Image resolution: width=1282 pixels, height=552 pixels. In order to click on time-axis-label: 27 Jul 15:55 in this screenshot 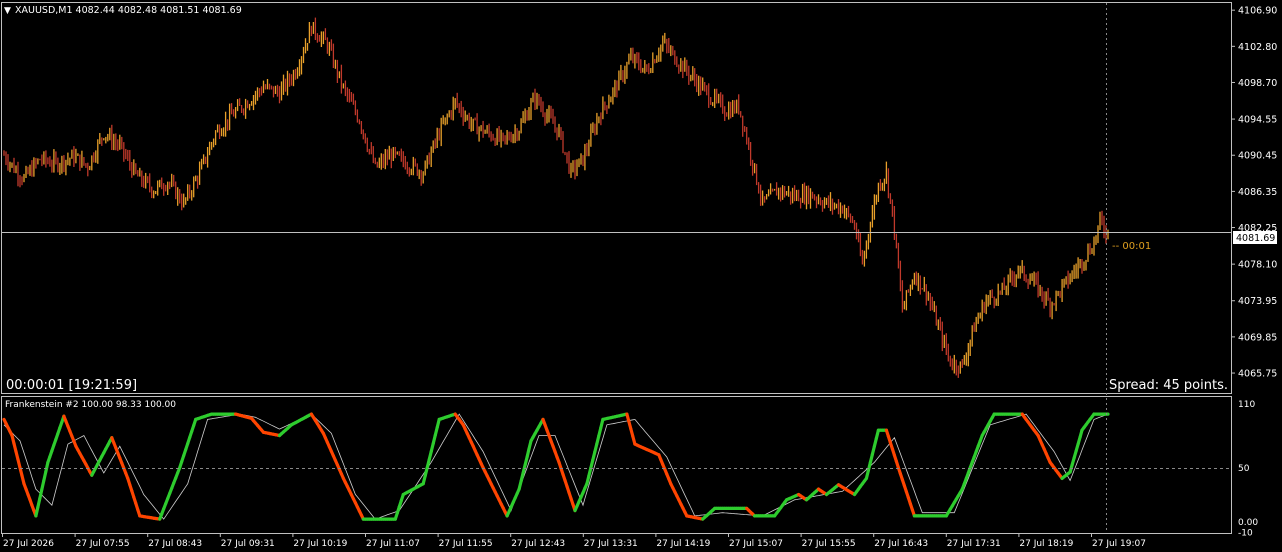, I will do `click(829, 544)`.